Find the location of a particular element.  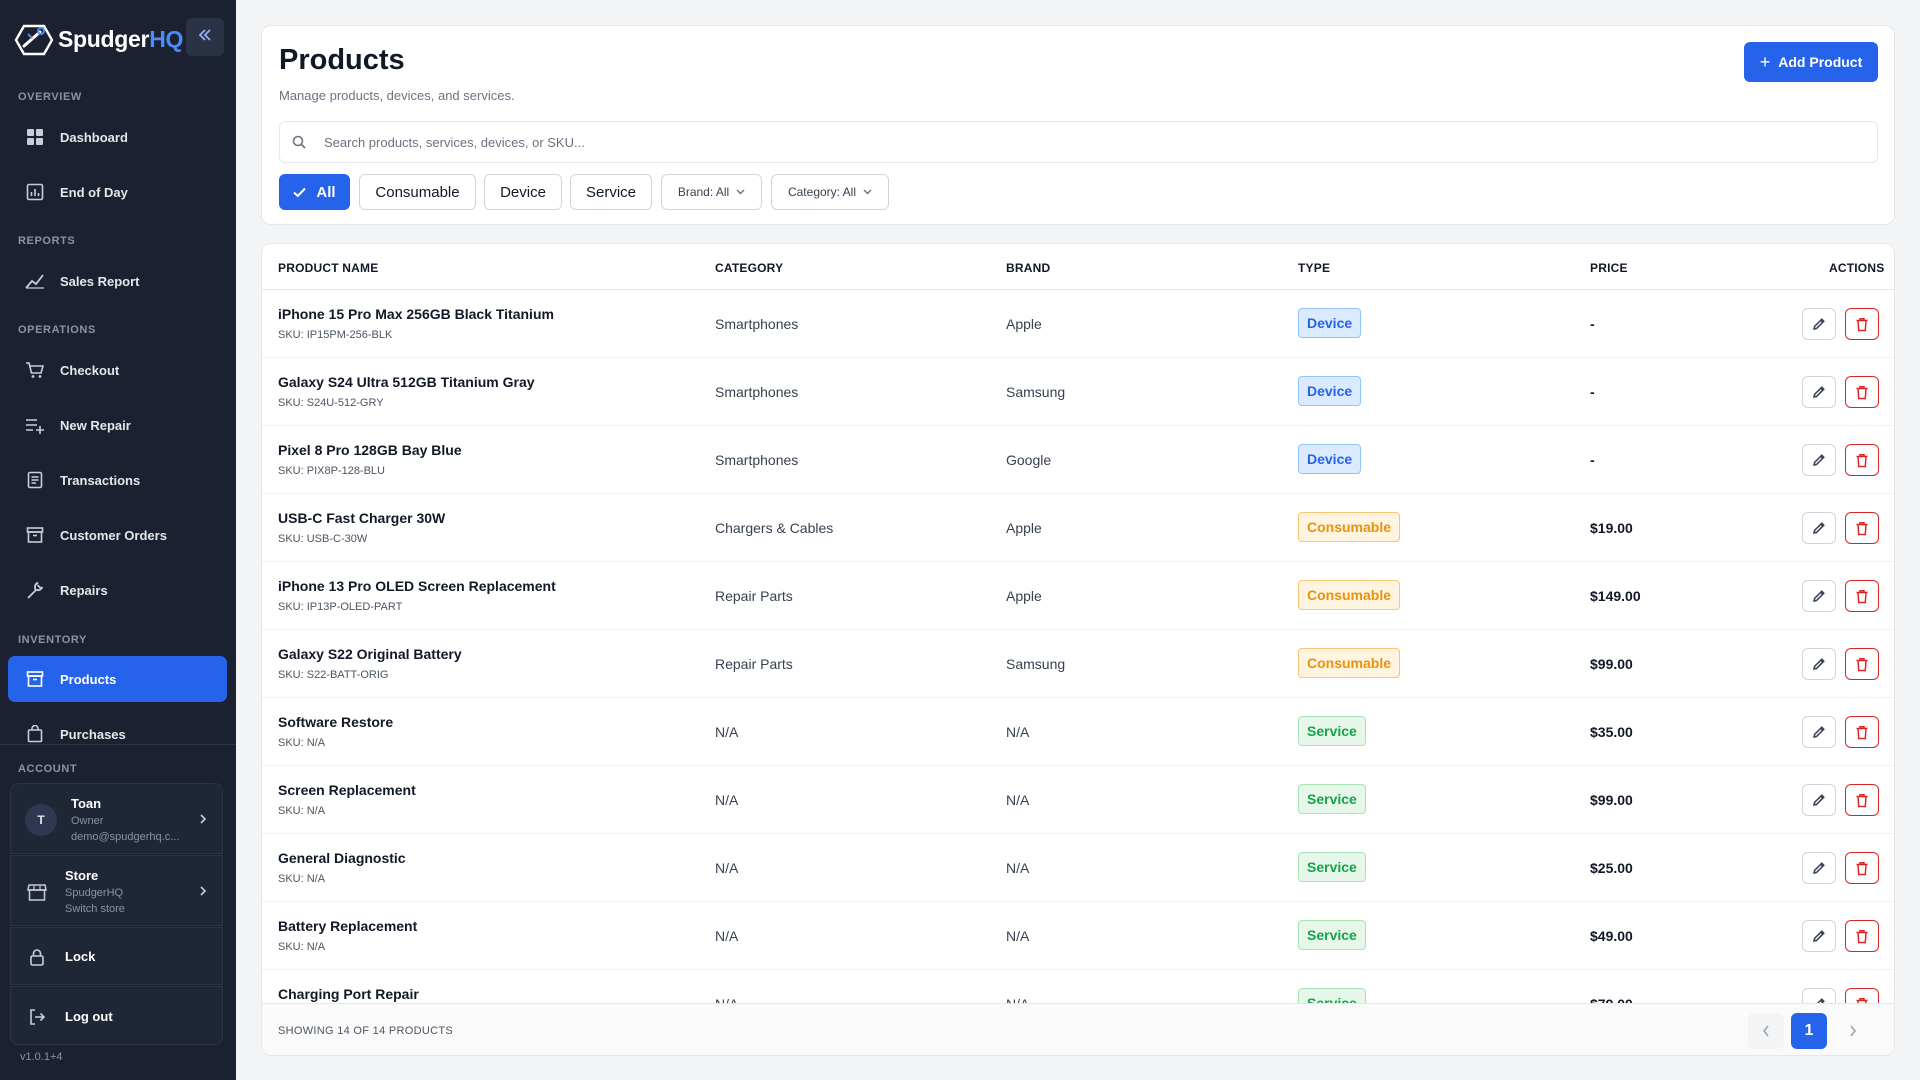

sidebar-item-purchases: Purchases is located at coordinates (117, 734).